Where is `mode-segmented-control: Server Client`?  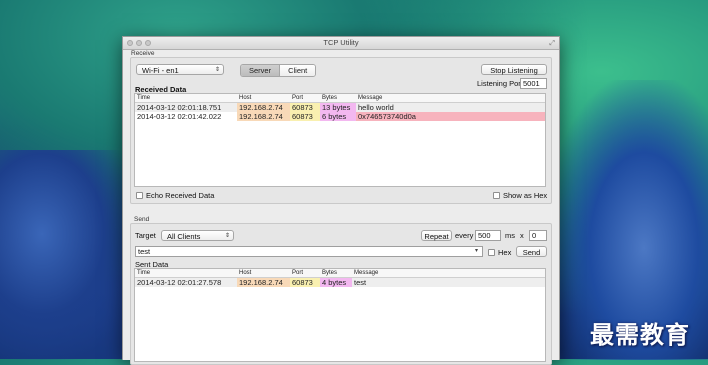 mode-segmented-control: Server Client is located at coordinates (278, 70).